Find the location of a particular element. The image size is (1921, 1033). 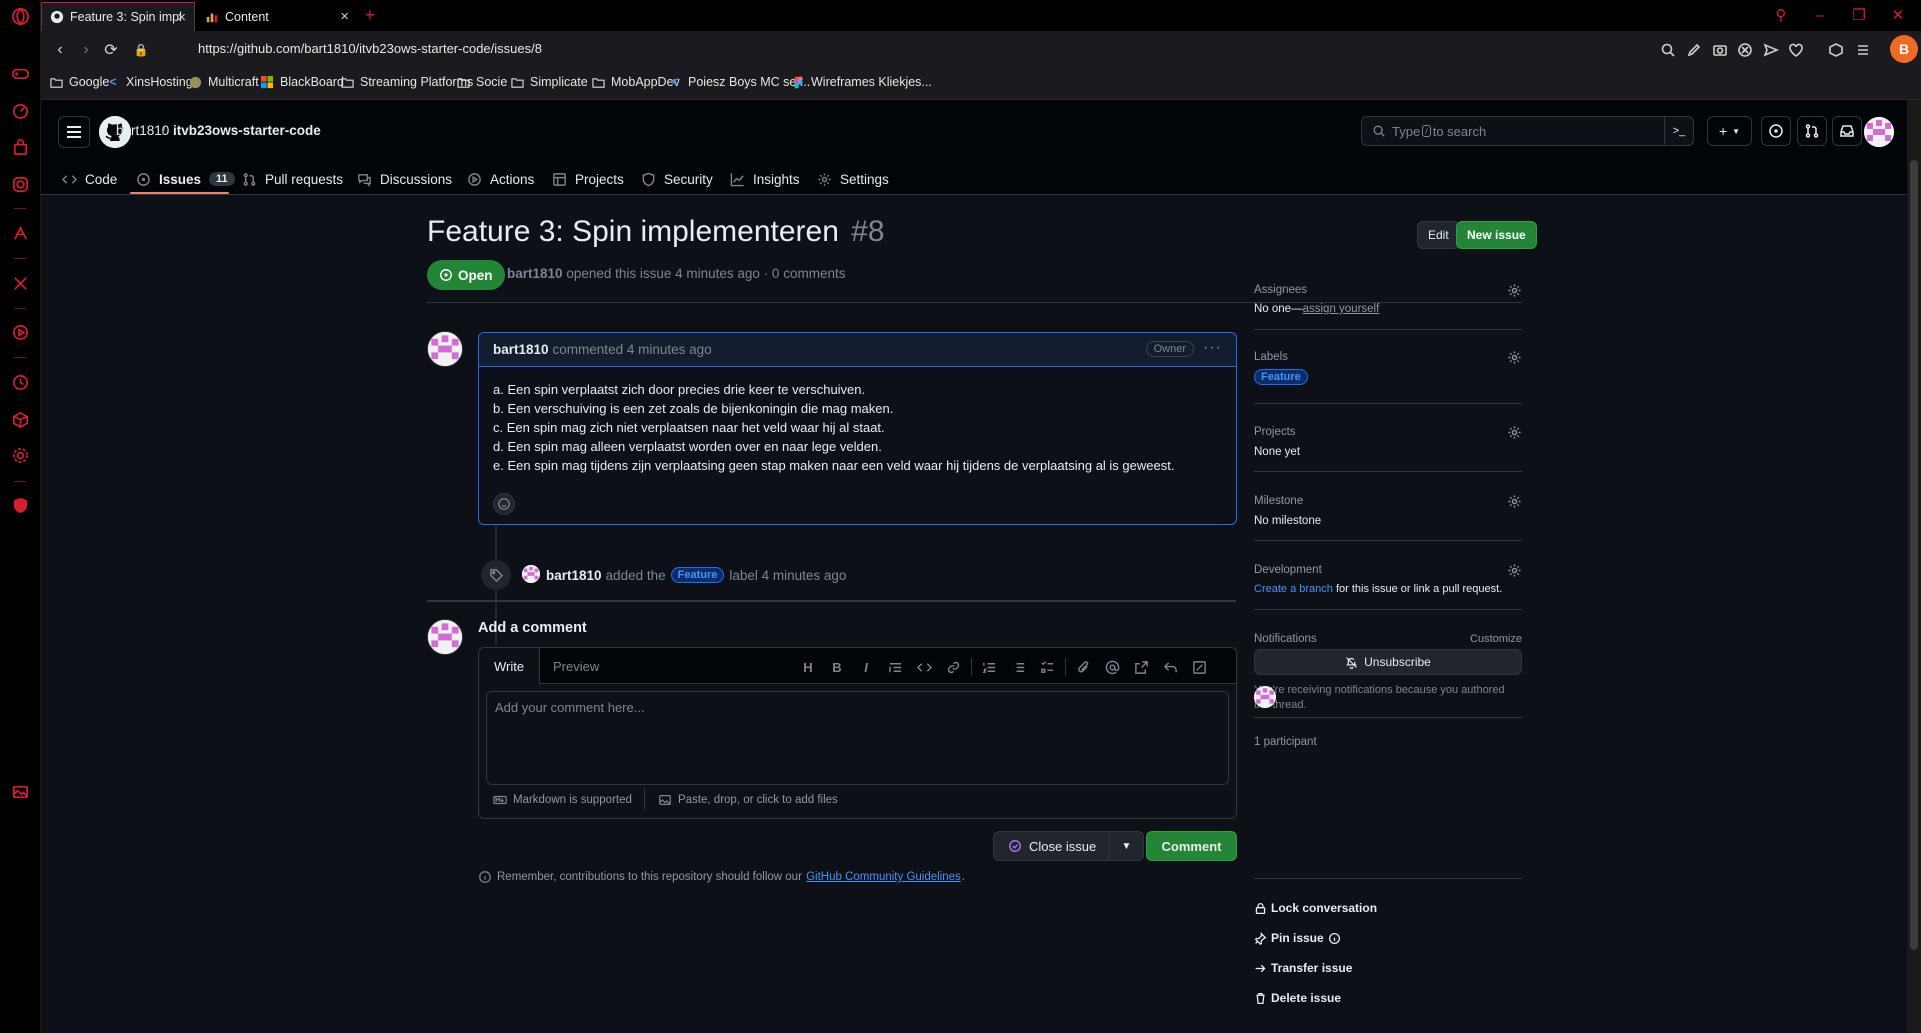

cross-reference-icon is located at coordinates (1141, 667).